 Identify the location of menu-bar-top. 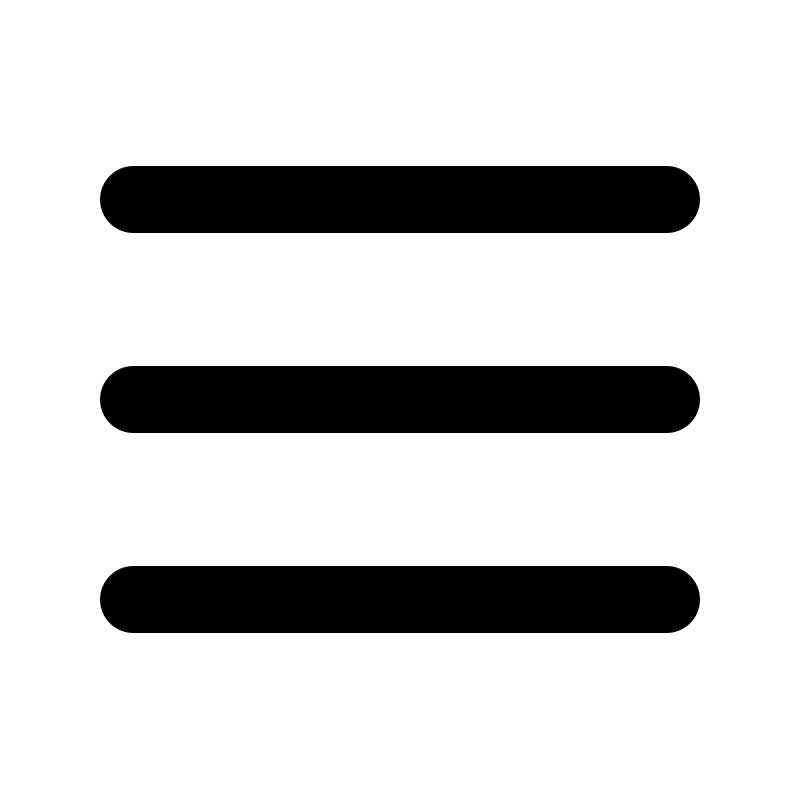
(400, 199).